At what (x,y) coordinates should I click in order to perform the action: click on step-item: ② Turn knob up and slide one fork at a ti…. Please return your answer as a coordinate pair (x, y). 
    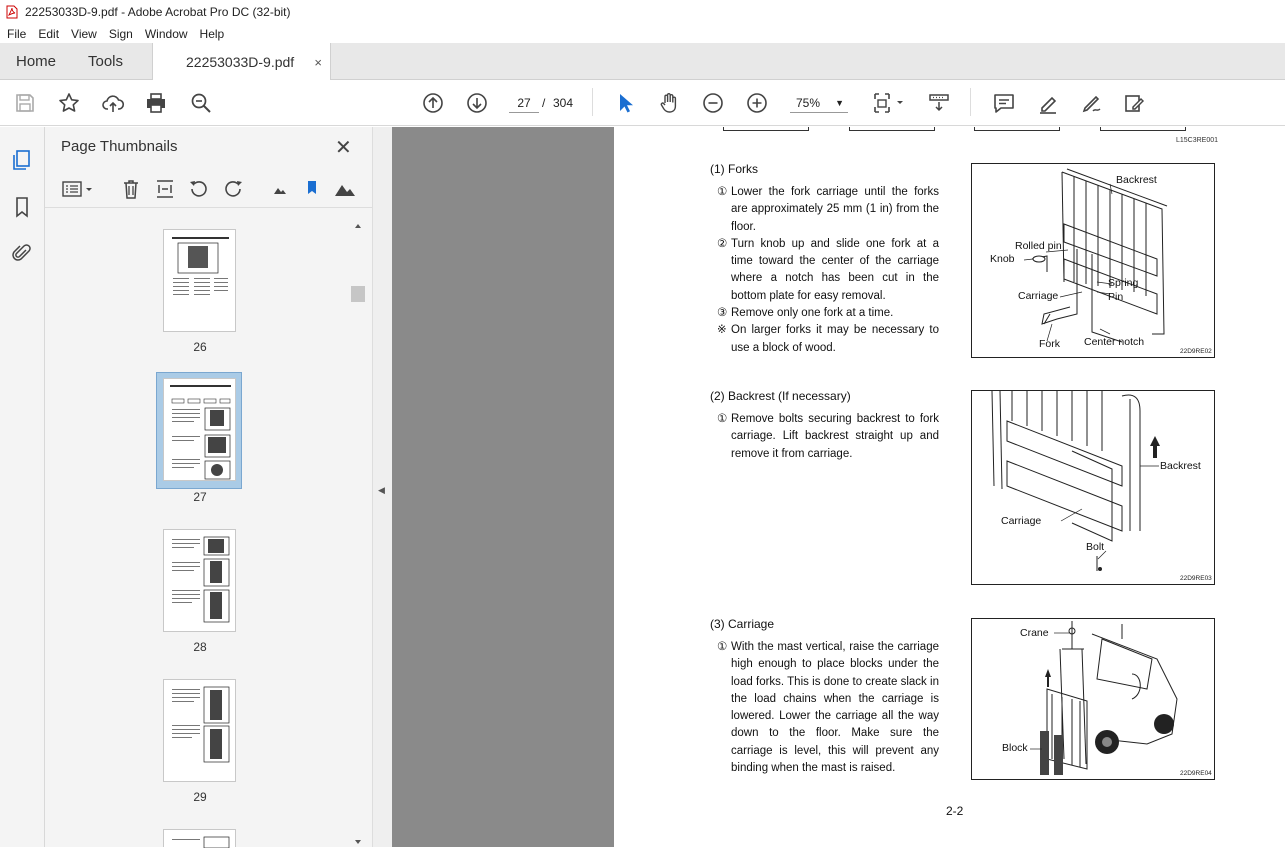
    Looking at the image, I should click on (828, 269).